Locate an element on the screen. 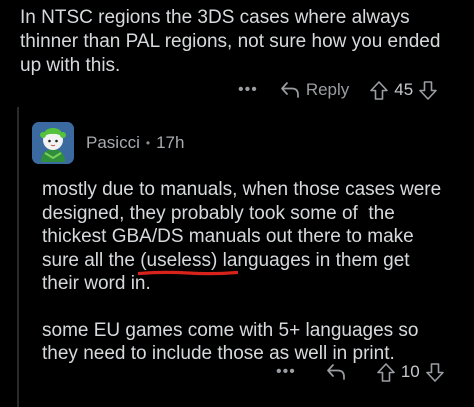 The height and width of the screenshot is (407, 474). vote-count: 45 is located at coordinates (404, 89).